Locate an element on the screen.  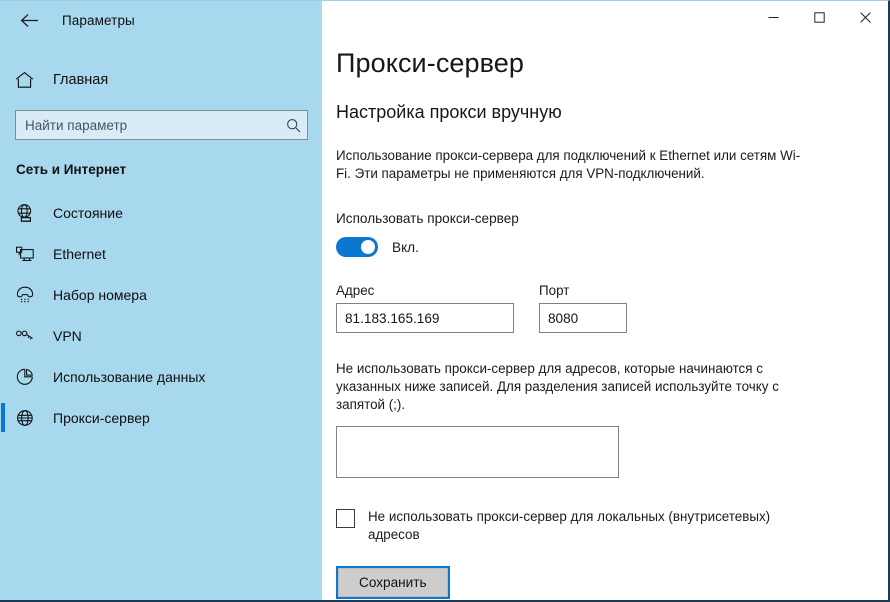
ethernet-icon is located at coordinates (28, 254).